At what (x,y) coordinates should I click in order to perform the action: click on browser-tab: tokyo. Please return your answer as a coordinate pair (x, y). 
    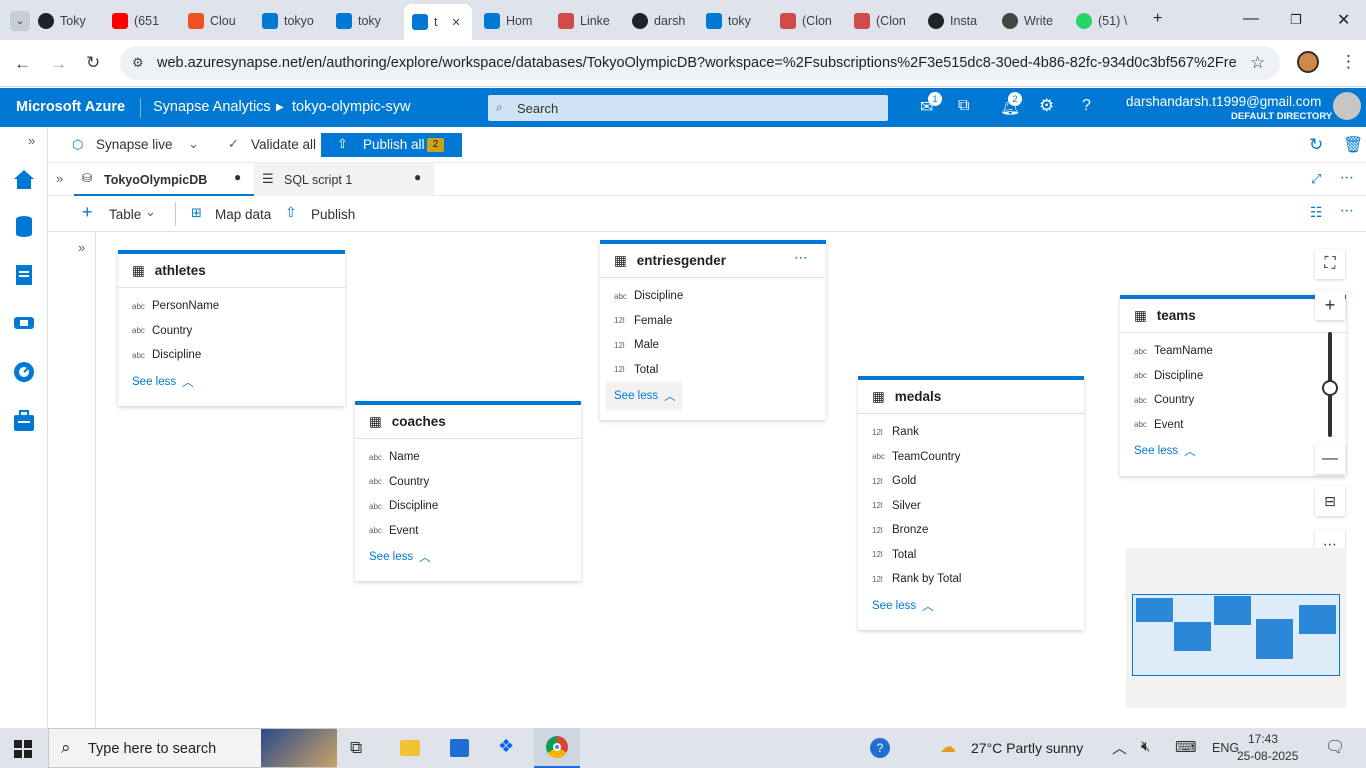
    Looking at the image, I should click on (298, 21).